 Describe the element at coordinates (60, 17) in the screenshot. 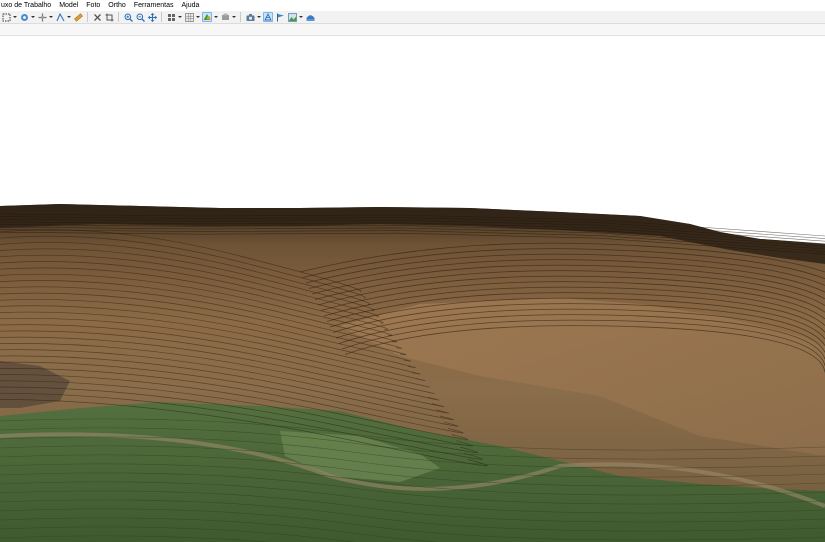

I see `ruler-icon` at that location.